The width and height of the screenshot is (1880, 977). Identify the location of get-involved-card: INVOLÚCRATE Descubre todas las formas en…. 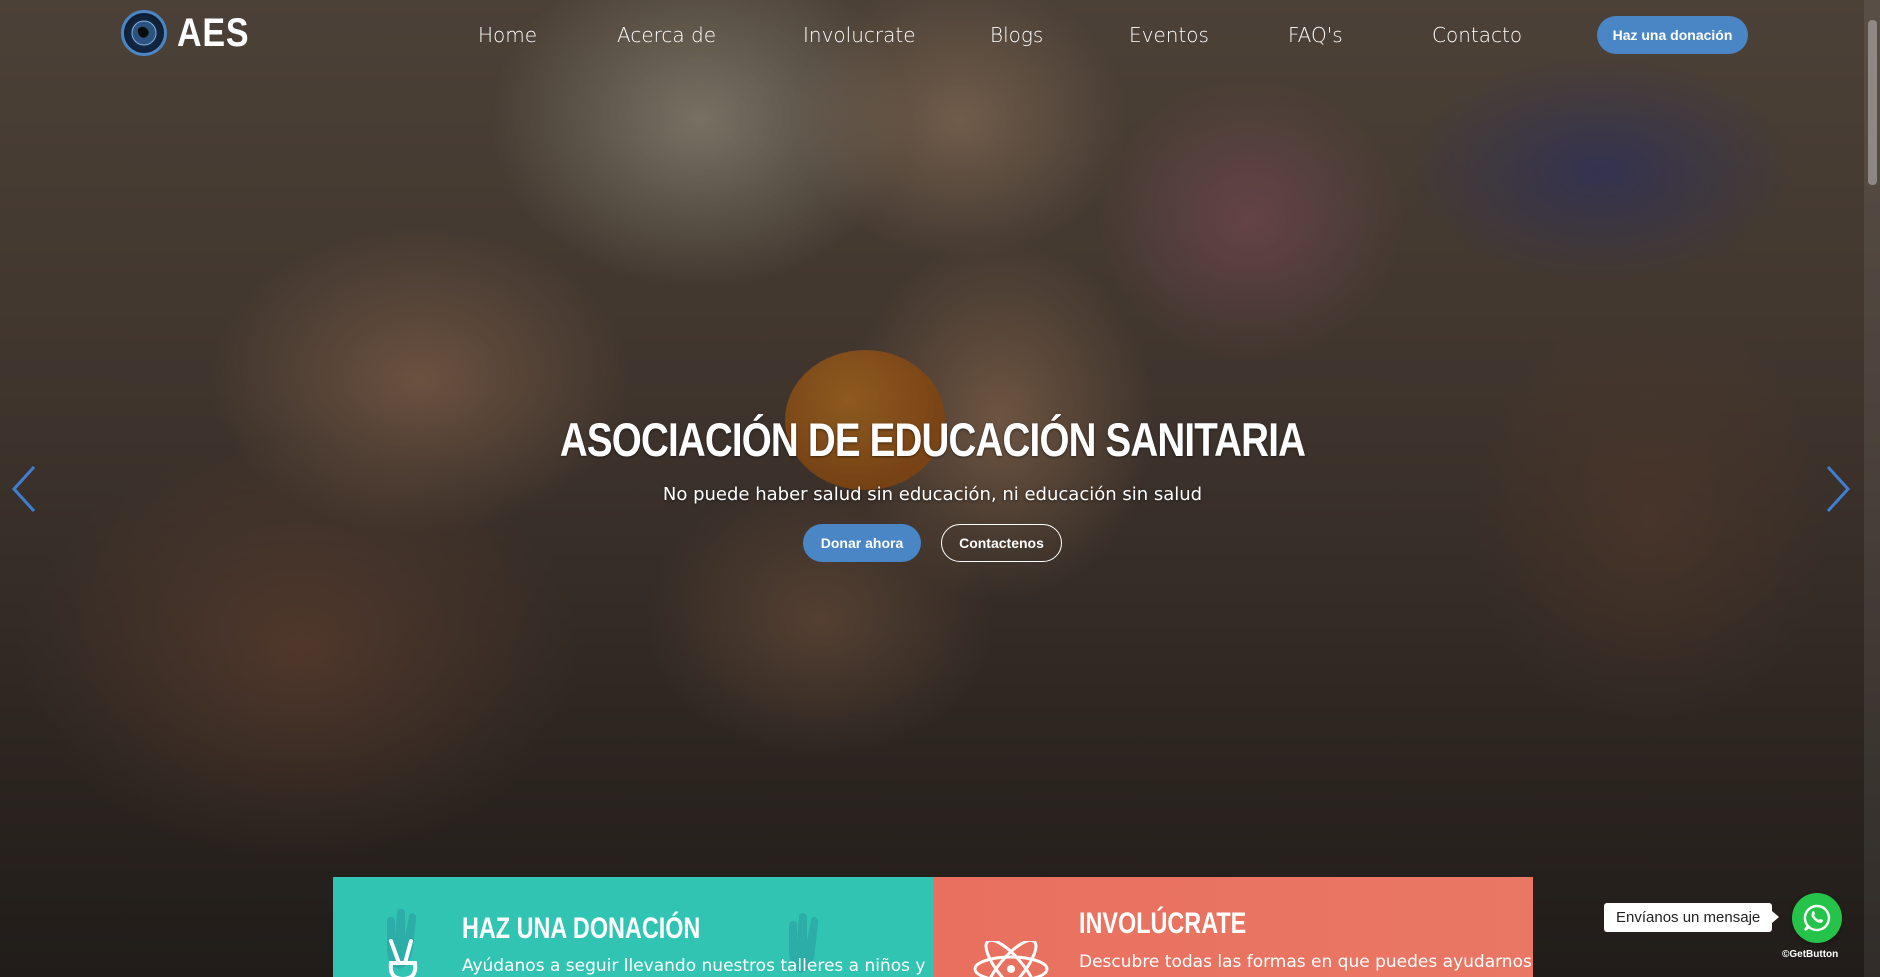
(1233, 927).